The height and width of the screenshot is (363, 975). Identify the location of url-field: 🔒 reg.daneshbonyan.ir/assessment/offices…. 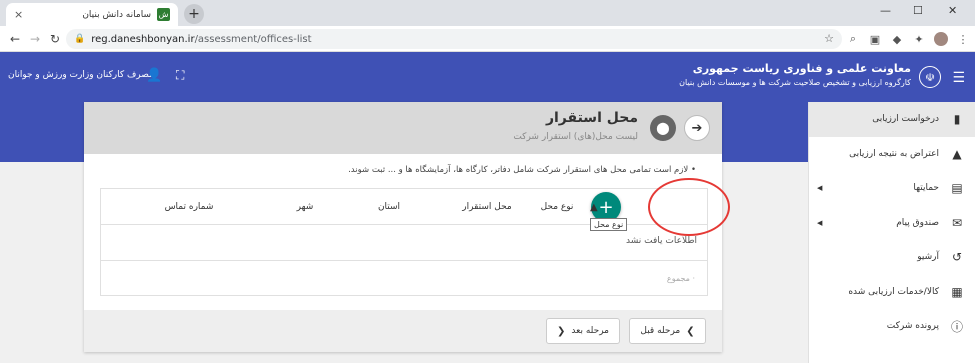
(454, 39).